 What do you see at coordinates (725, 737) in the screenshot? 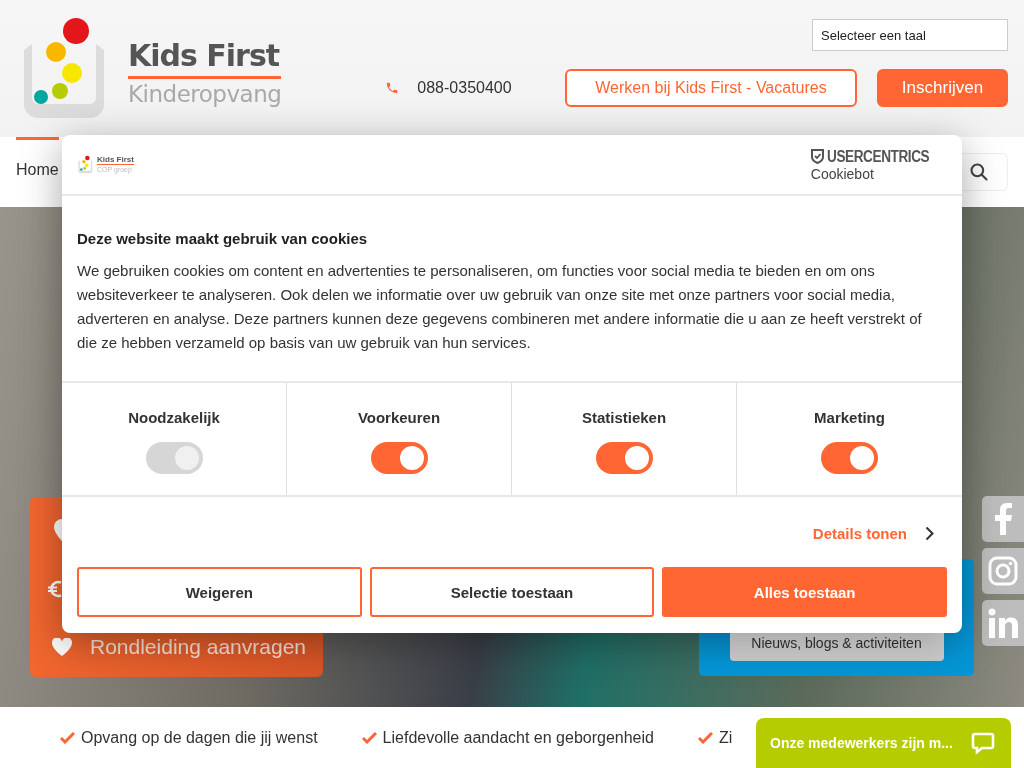
I see `feature-text: Zi` at bounding box center [725, 737].